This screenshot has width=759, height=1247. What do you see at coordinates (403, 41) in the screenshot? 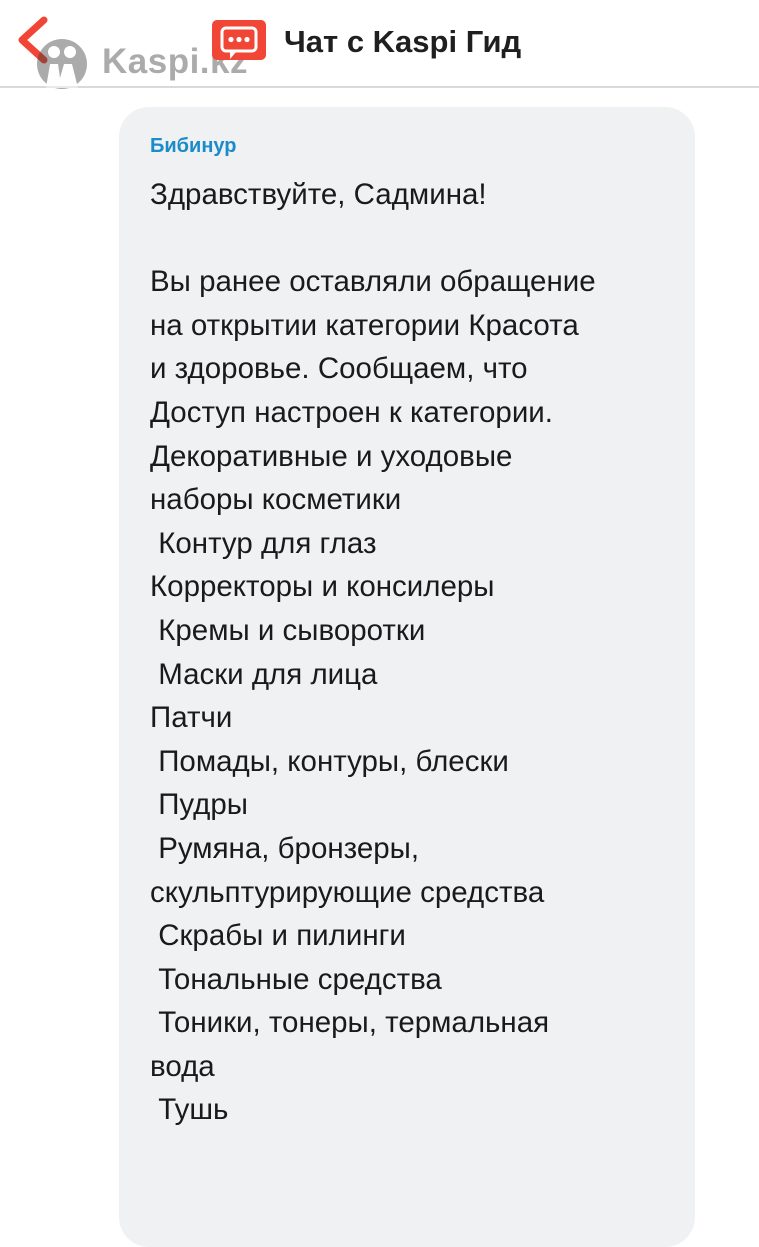
I see `chat-title: Чат с Kaspi Гид` at bounding box center [403, 41].